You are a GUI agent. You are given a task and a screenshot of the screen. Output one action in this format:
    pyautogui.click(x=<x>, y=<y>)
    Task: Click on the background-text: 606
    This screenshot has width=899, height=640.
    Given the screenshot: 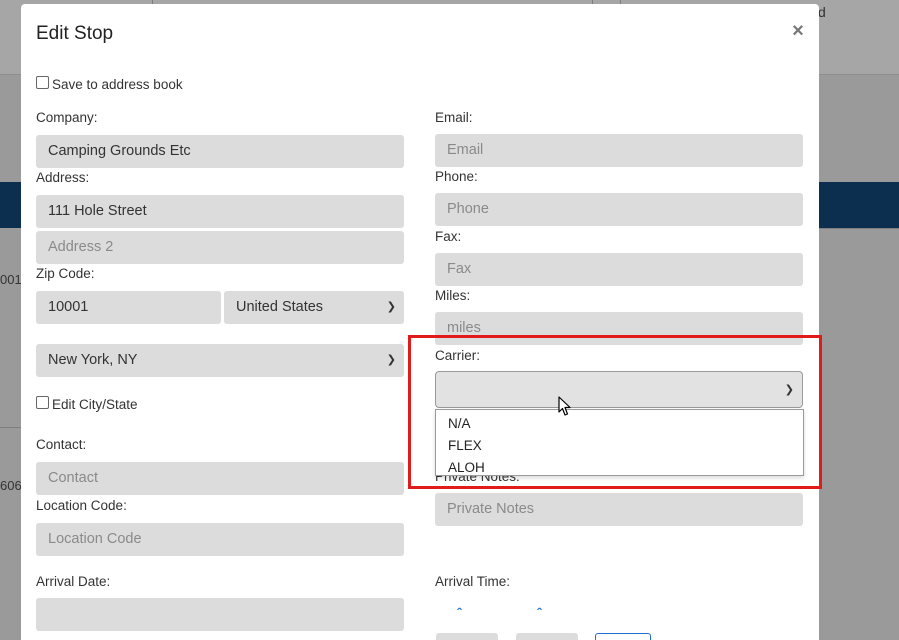 What is the action you would take?
    pyautogui.click(x=11, y=485)
    